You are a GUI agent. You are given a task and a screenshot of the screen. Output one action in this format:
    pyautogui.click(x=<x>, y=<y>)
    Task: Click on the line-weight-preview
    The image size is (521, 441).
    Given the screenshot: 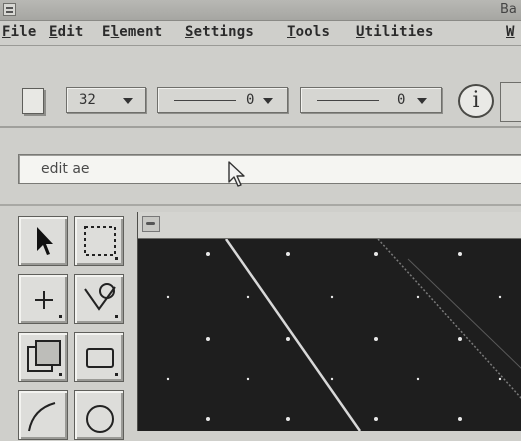 What is the action you would take?
    pyautogui.click(x=348, y=100)
    